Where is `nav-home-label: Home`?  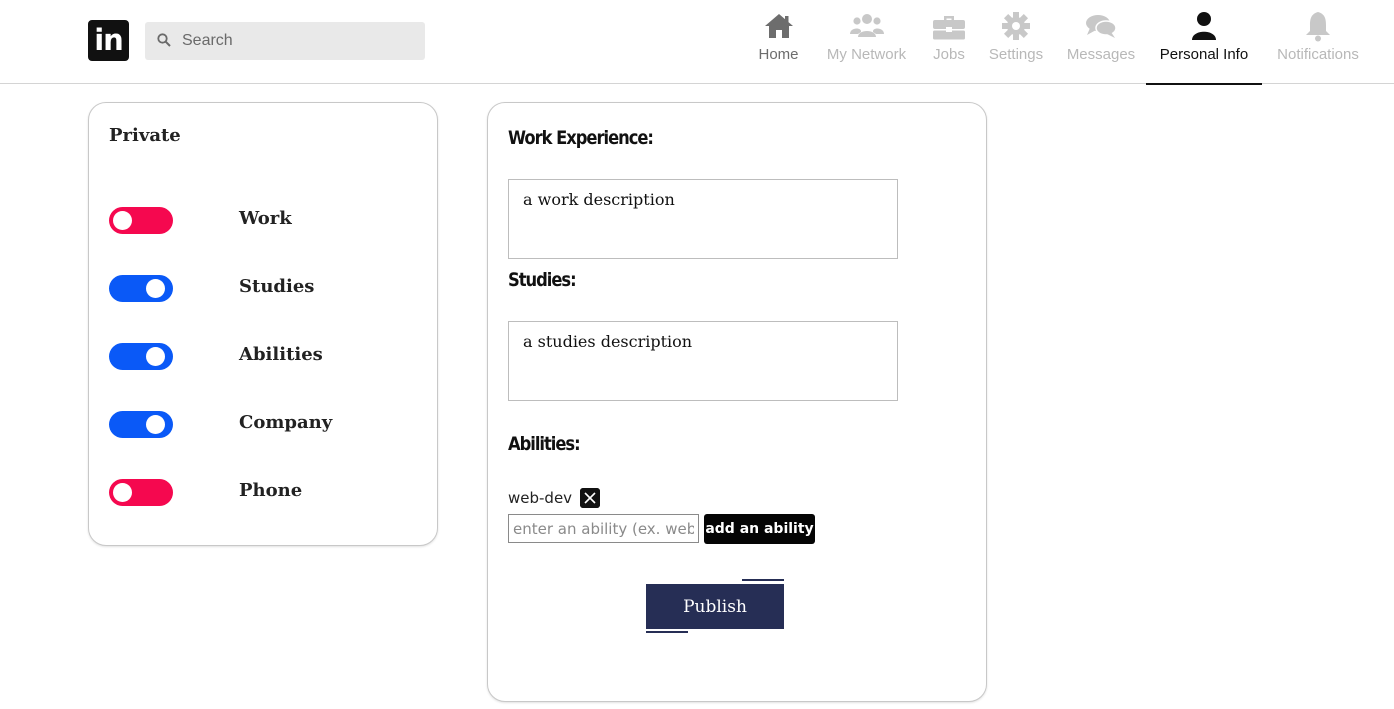
nav-home-label: Home is located at coordinates (778, 54).